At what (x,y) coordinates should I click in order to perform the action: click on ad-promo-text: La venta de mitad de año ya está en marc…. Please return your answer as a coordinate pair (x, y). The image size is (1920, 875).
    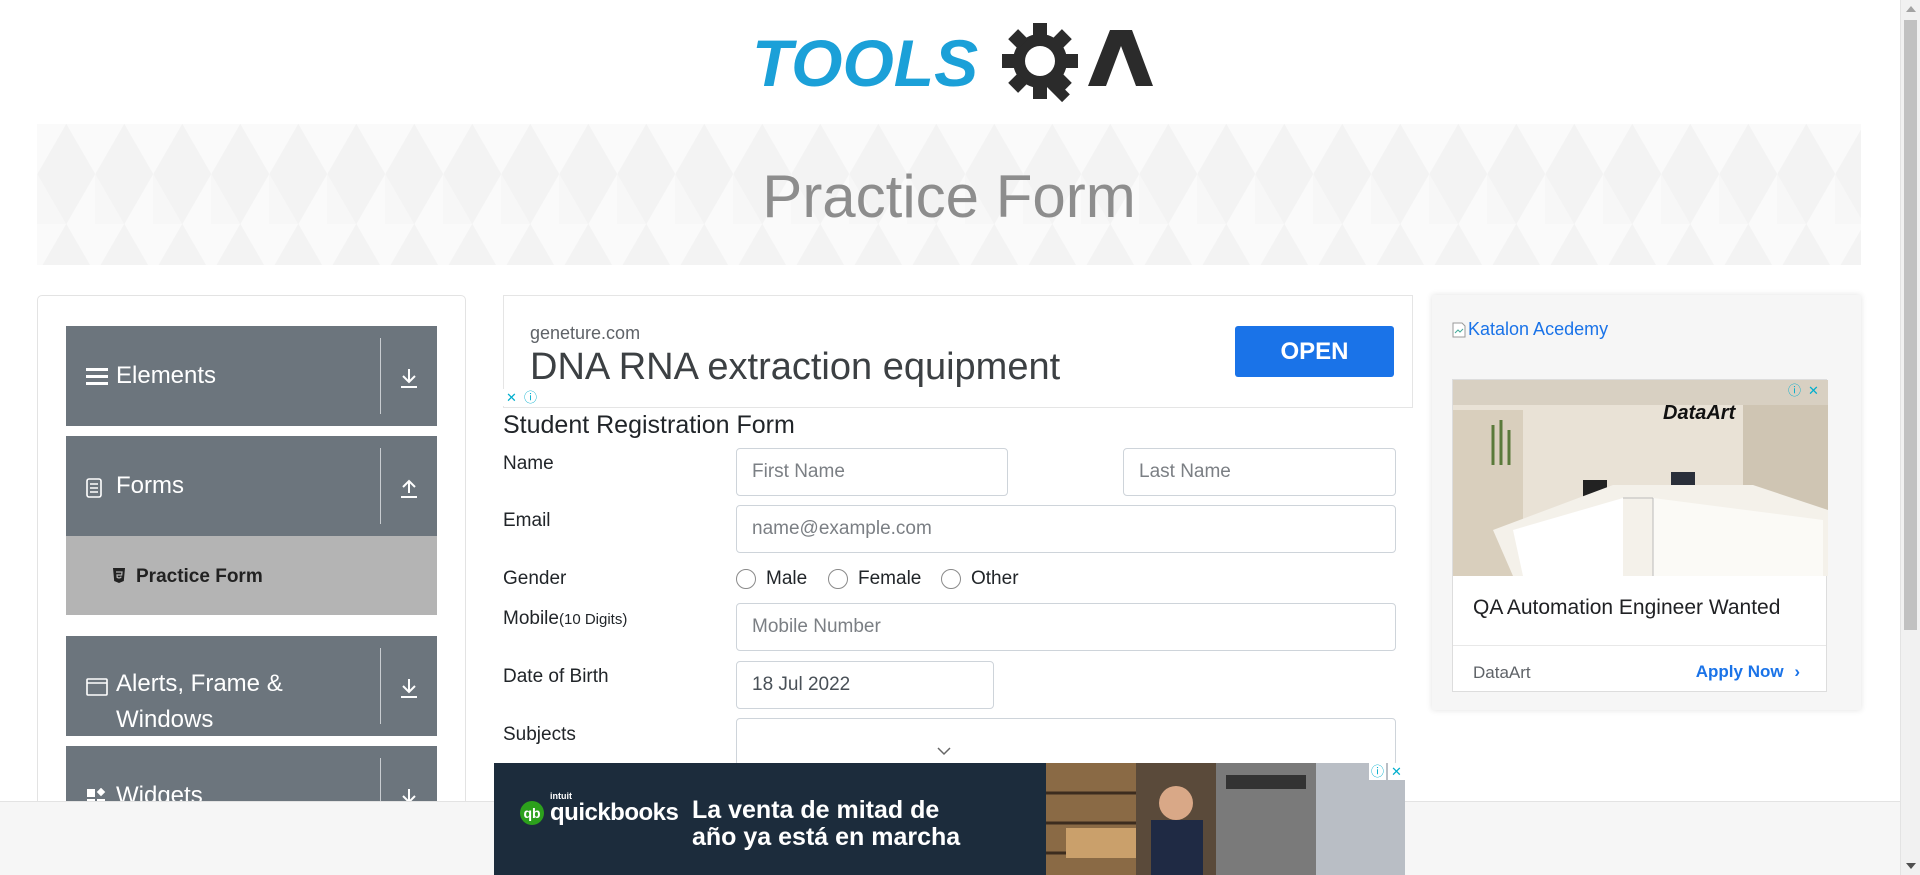
    Looking at the image, I should click on (826, 824).